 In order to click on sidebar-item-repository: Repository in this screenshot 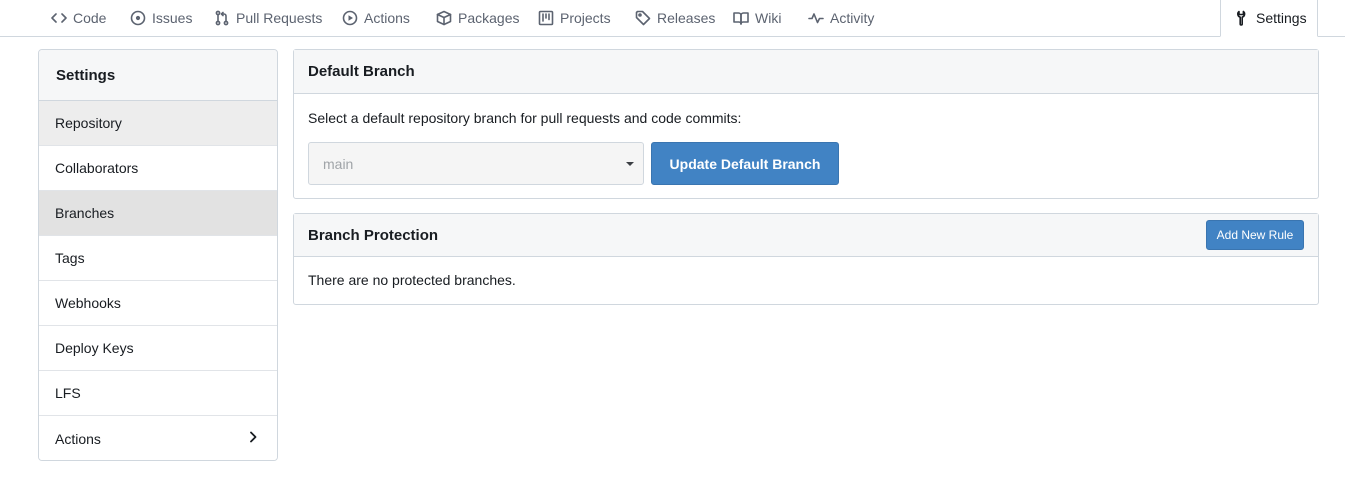, I will do `click(158, 123)`.